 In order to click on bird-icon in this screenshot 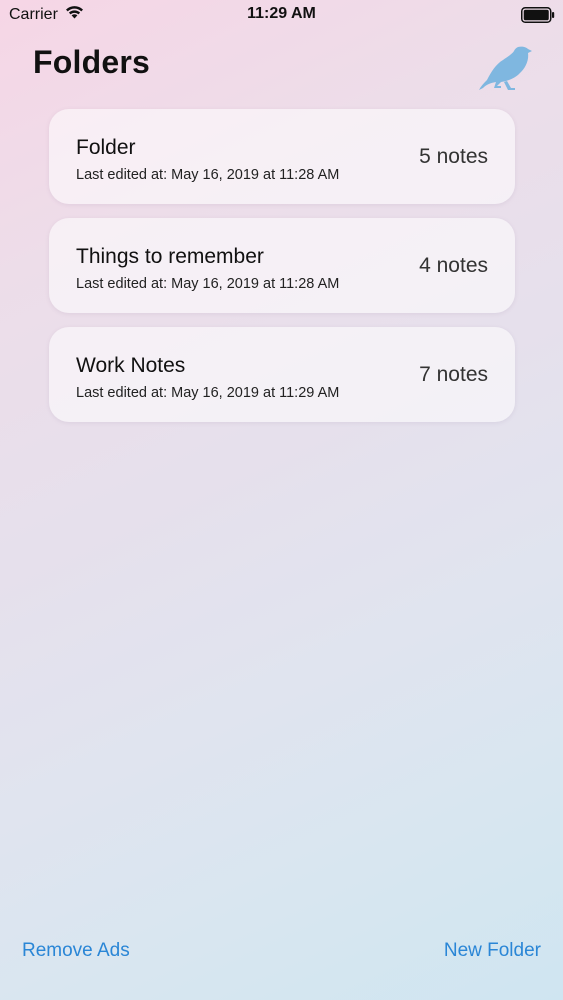, I will do `click(505, 68)`.